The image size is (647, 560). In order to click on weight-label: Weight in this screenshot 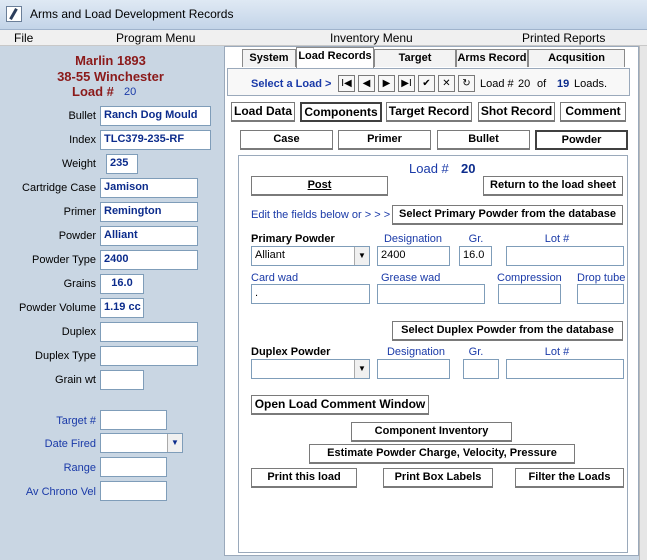, I will do `click(78, 164)`.